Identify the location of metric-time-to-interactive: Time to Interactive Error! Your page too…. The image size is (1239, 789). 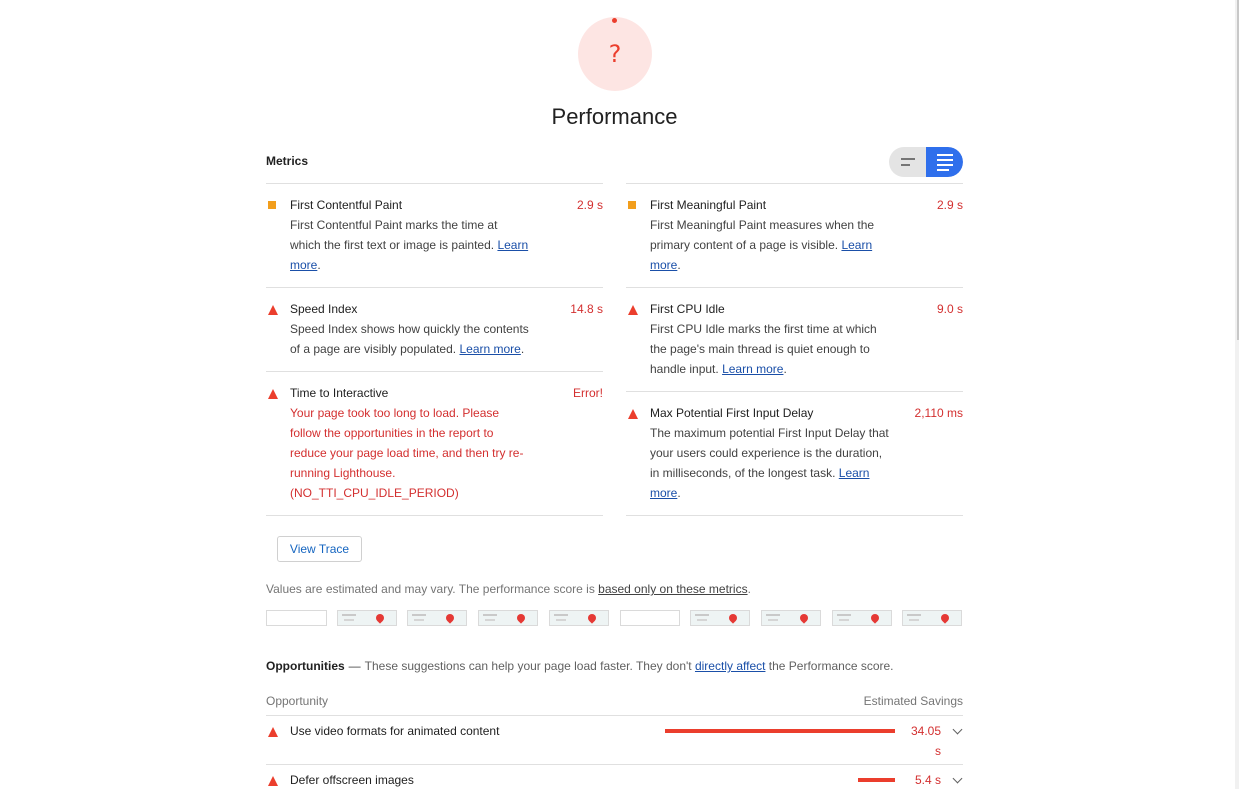
(434, 443).